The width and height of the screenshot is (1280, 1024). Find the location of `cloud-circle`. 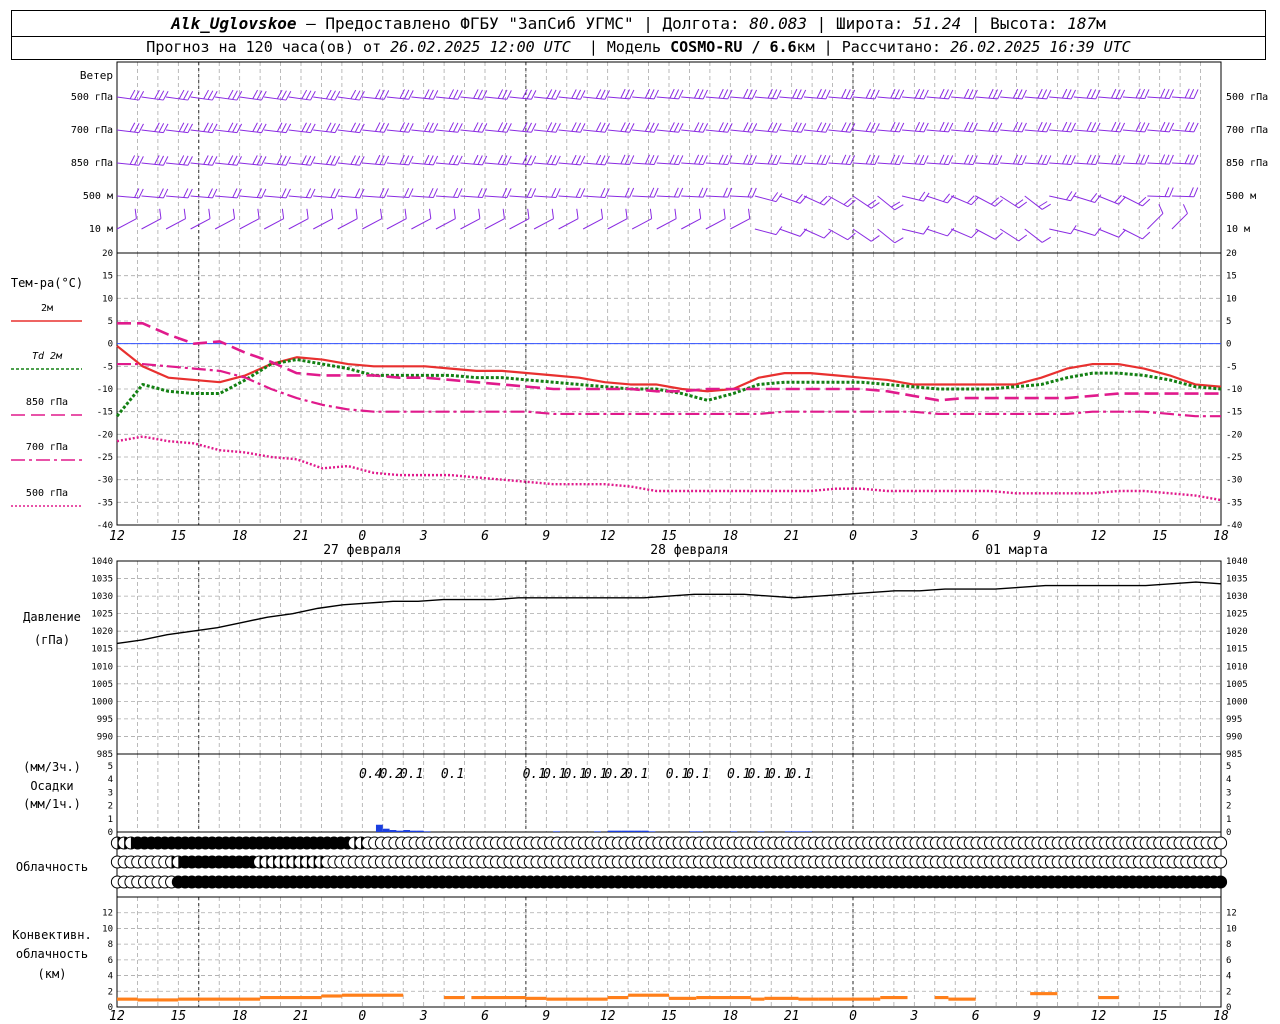

cloud-circle is located at coordinates (1221, 843).